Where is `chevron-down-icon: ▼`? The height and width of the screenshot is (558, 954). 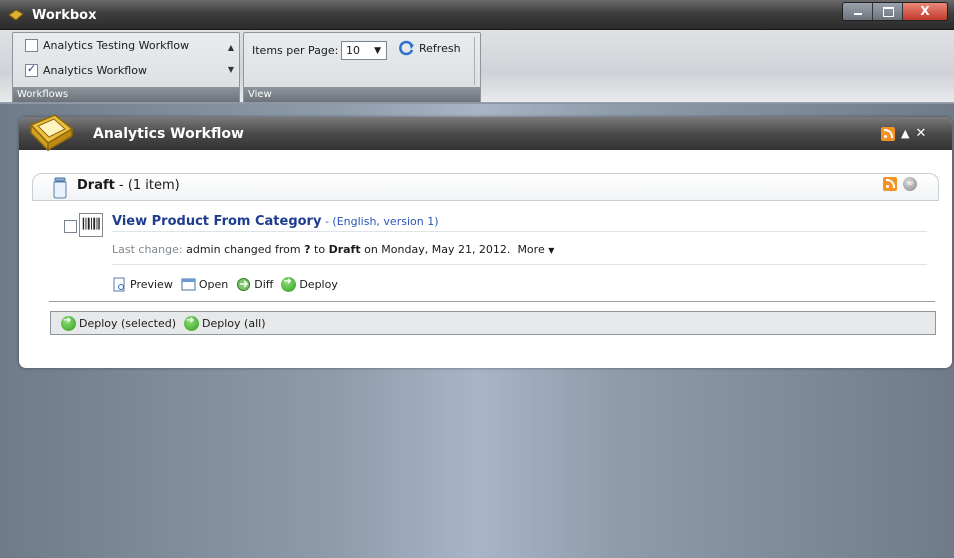 chevron-down-icon: ▼ is located at coordinates (377, 51).